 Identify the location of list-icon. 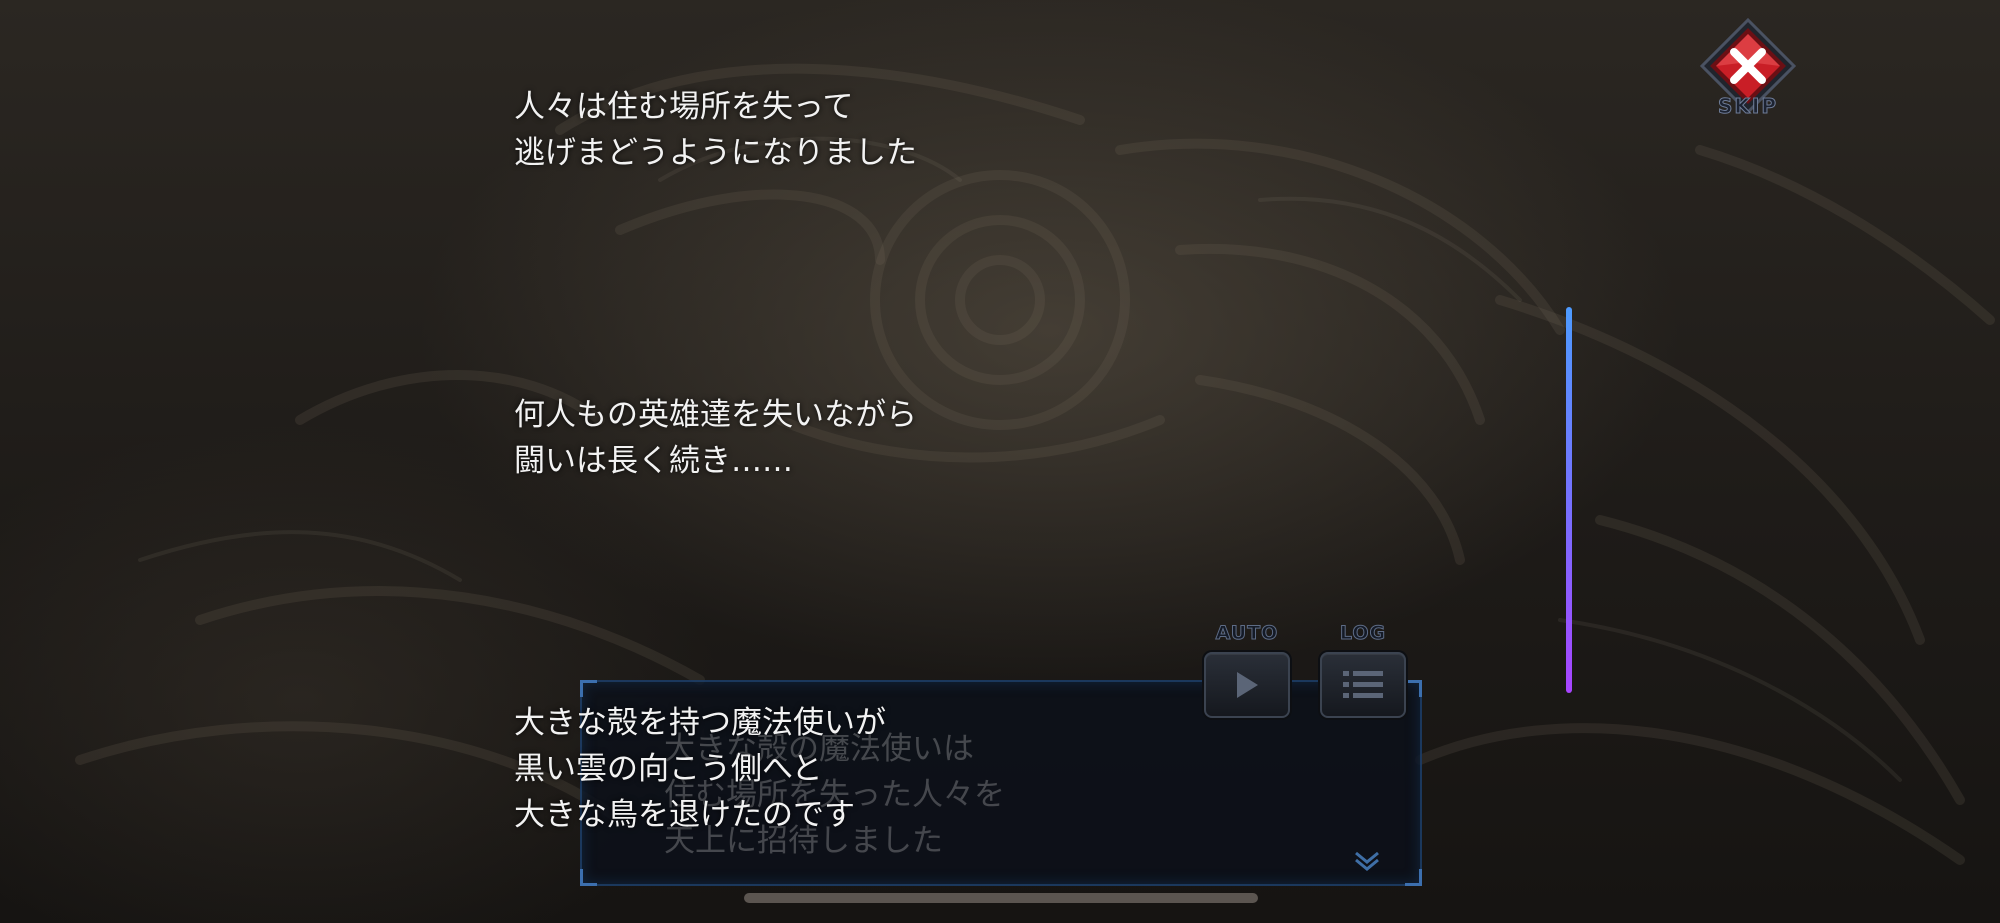
(1363, 684).